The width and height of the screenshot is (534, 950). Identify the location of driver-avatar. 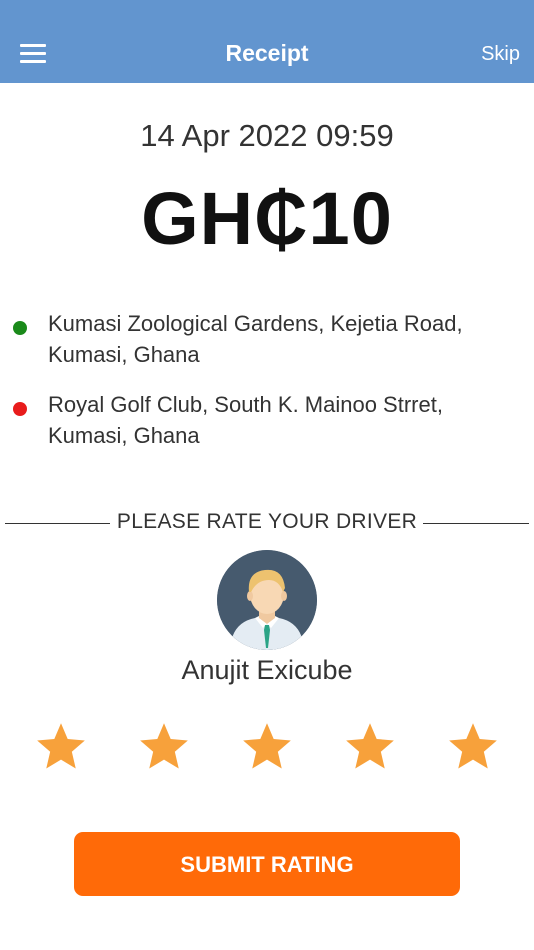
(267, 600).